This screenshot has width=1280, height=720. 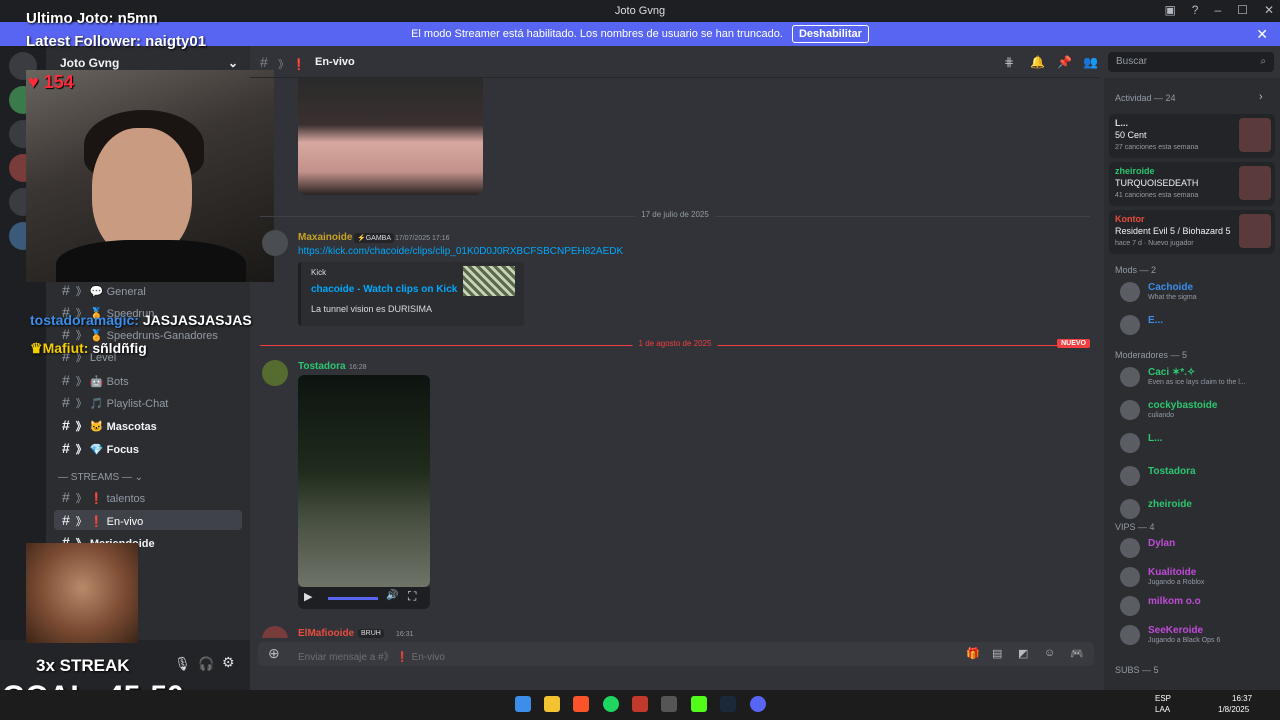 I want to click on activity-card: L... 50 Cent 27 canciones esta semana, so click(x=1192, y=136).